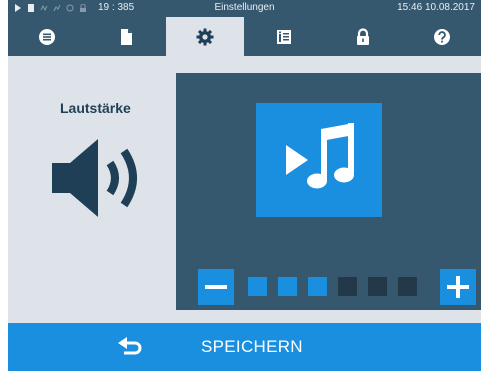 This screenshot has height=371, width=489. I want to click on music-note-icon, so click(320, 156).